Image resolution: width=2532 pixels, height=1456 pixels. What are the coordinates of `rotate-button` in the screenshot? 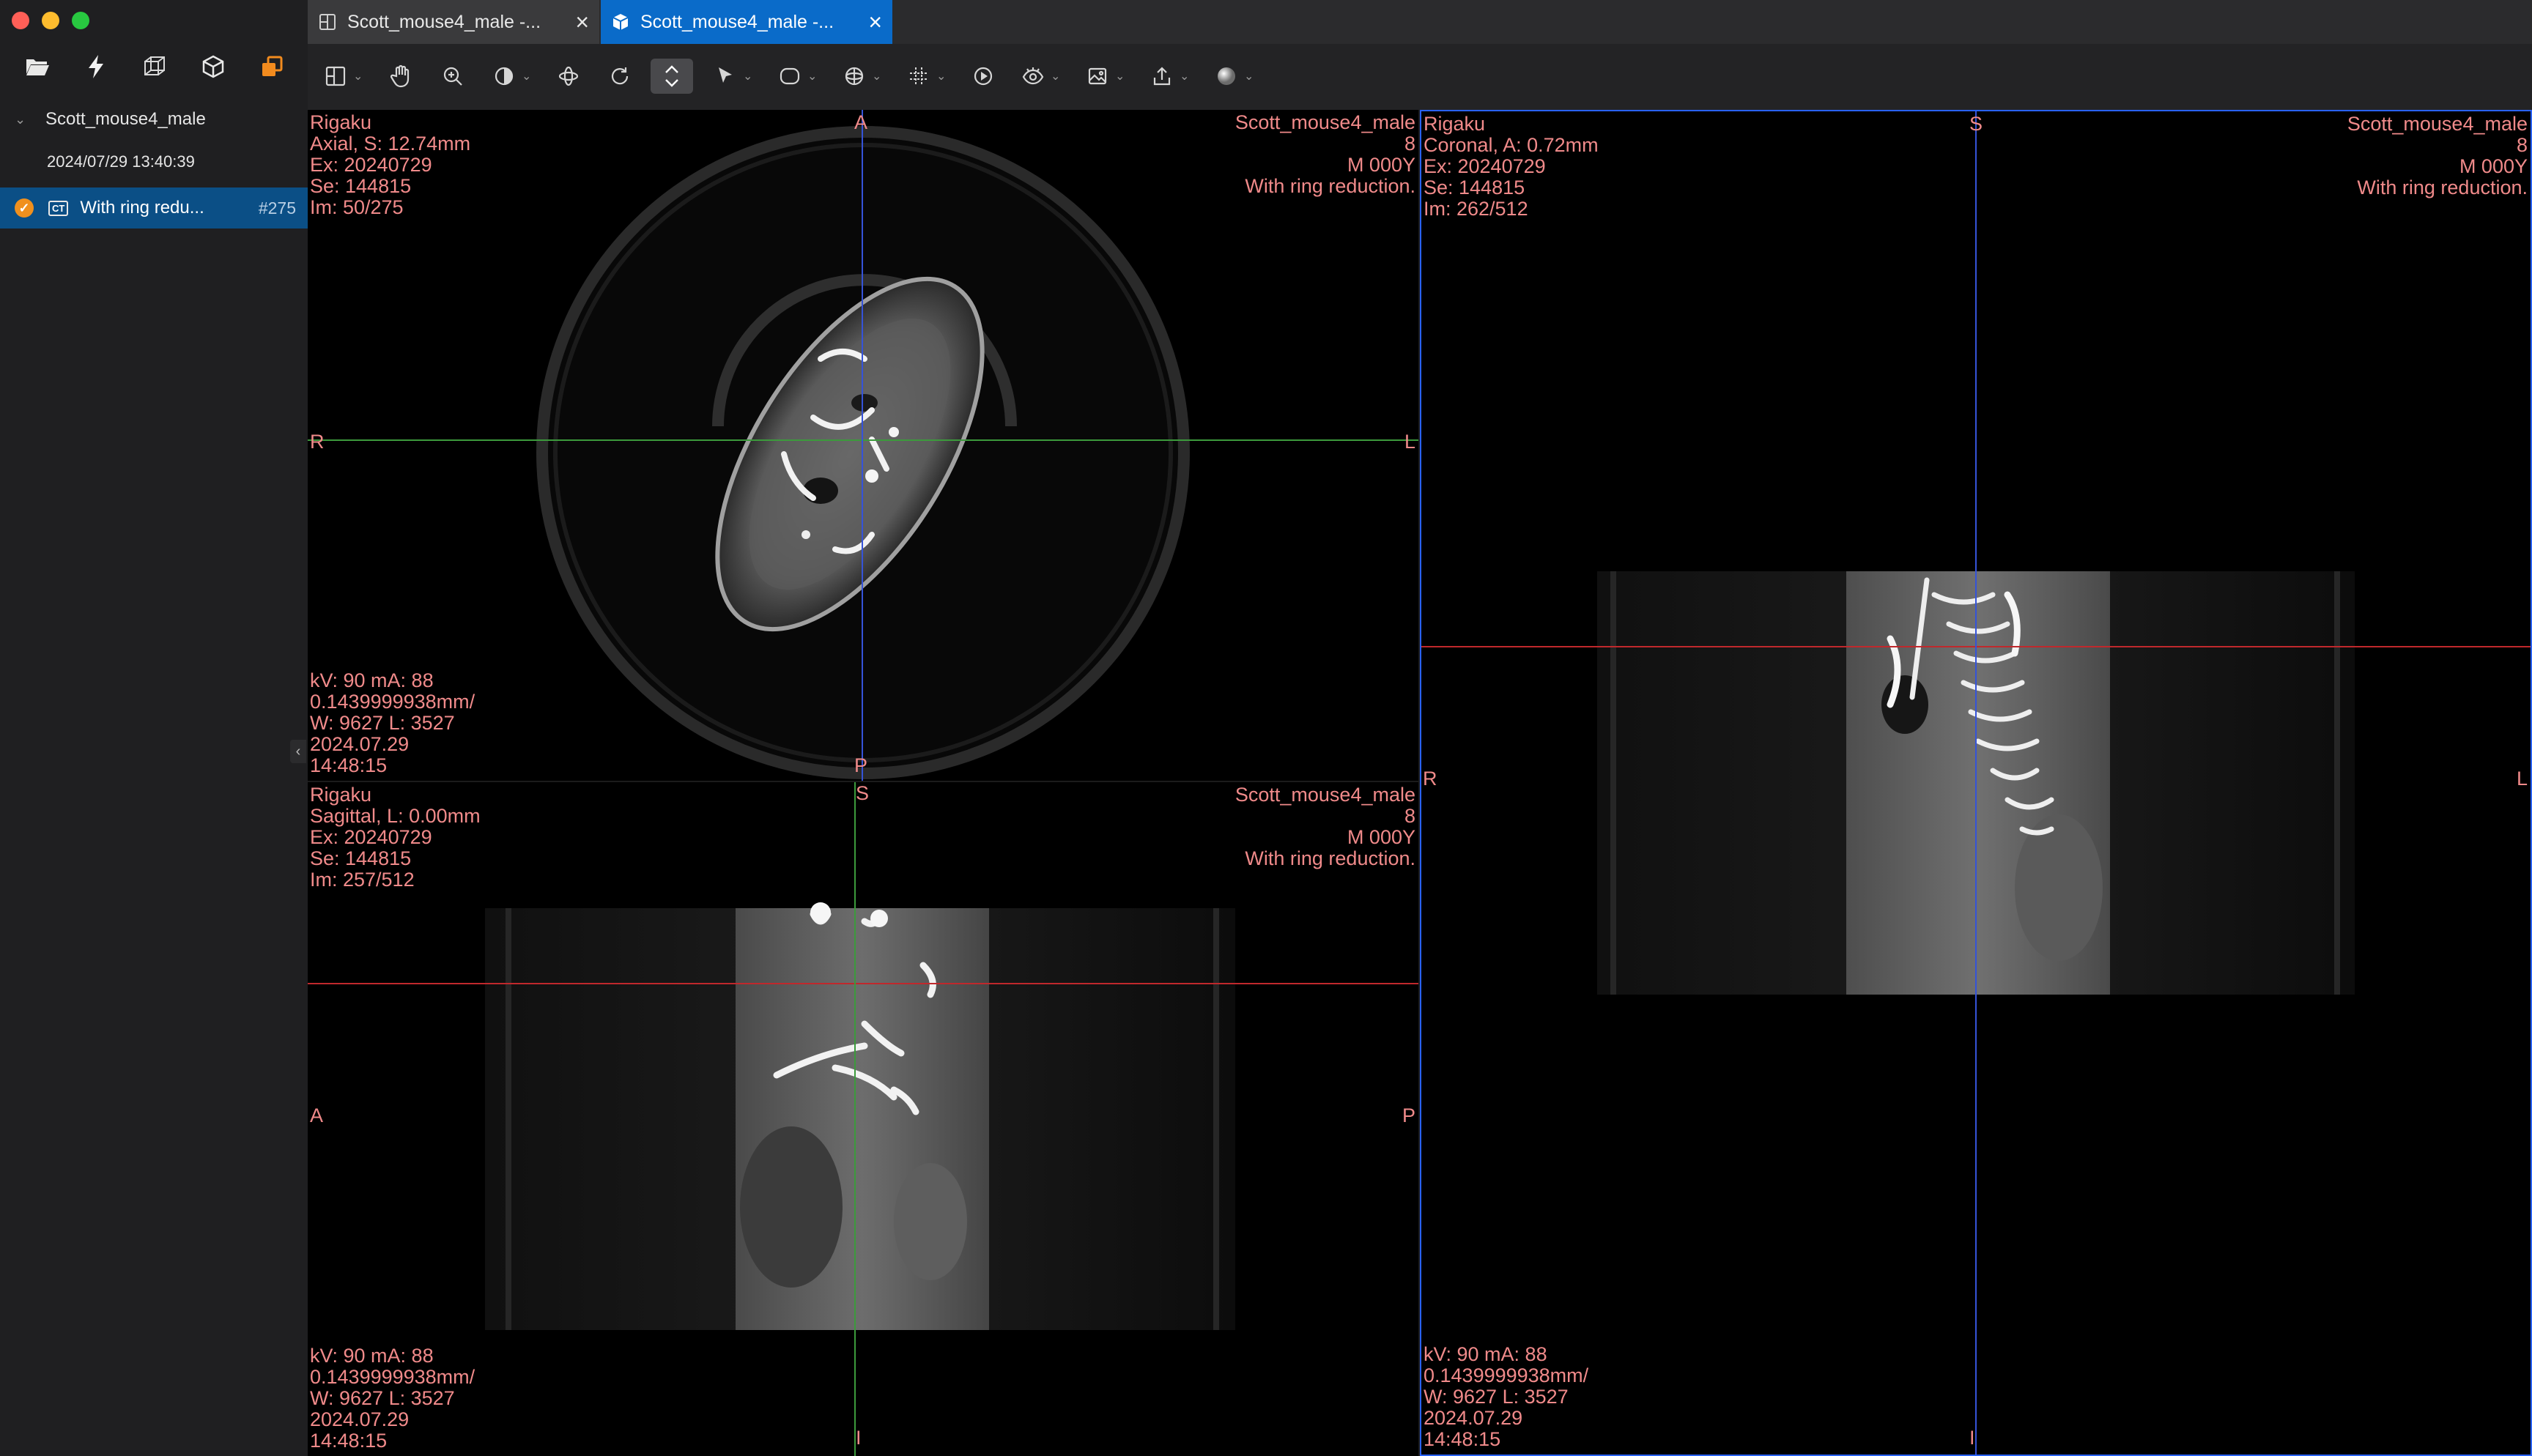 It's located at (620, 76).